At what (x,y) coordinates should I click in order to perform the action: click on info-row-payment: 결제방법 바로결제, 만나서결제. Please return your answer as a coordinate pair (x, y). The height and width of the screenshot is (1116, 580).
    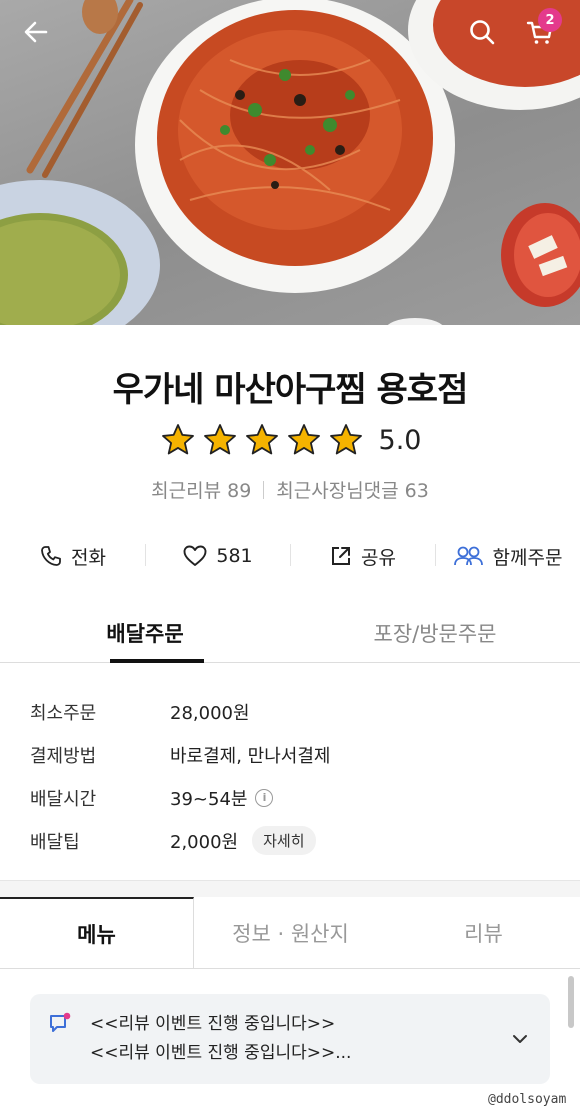
    Looking at the image, I should click on (290, 754).